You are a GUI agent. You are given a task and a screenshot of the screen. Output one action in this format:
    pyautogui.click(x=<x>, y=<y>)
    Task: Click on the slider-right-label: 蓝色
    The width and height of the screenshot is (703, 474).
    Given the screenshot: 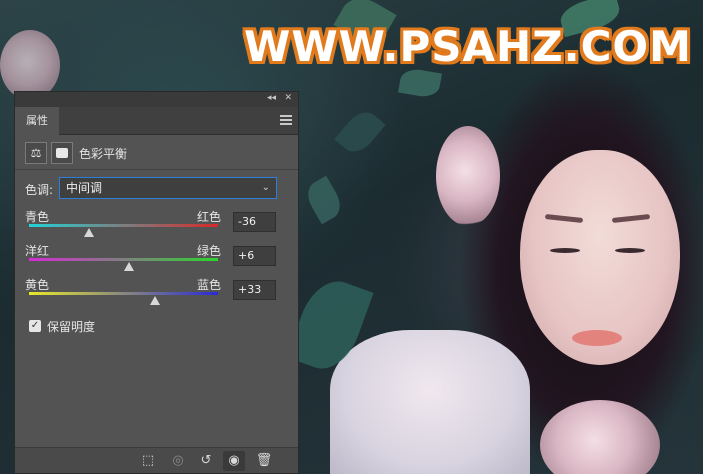 What is the action you would take?
    pyautogui.click(x=209, y=285)
    